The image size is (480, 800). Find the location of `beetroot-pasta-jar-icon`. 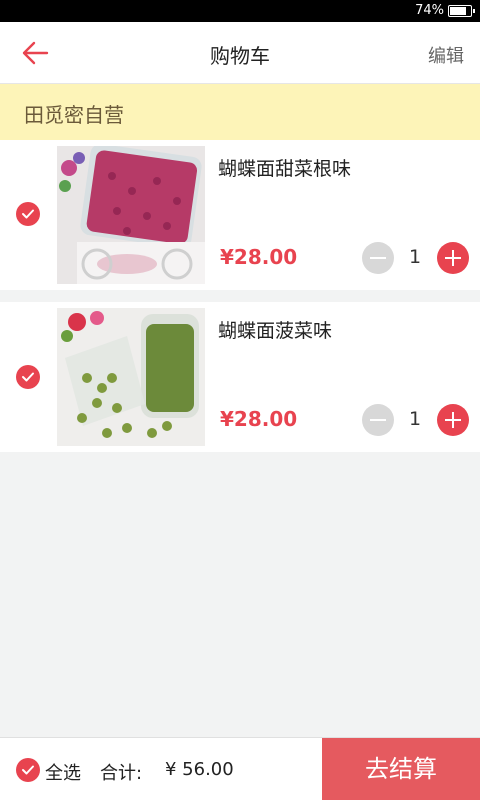

beetroot-pasta-jar-icon is located at coordinates (131, 215).